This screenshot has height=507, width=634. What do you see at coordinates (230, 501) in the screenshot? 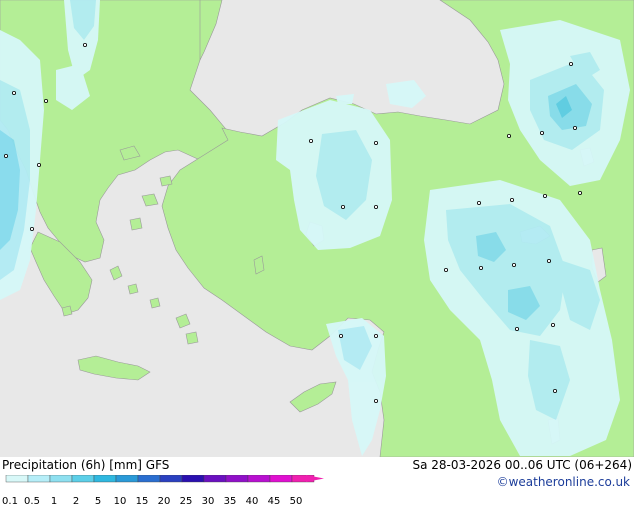
I see `color-scale-label: 35` at bounding box center [230, 501].